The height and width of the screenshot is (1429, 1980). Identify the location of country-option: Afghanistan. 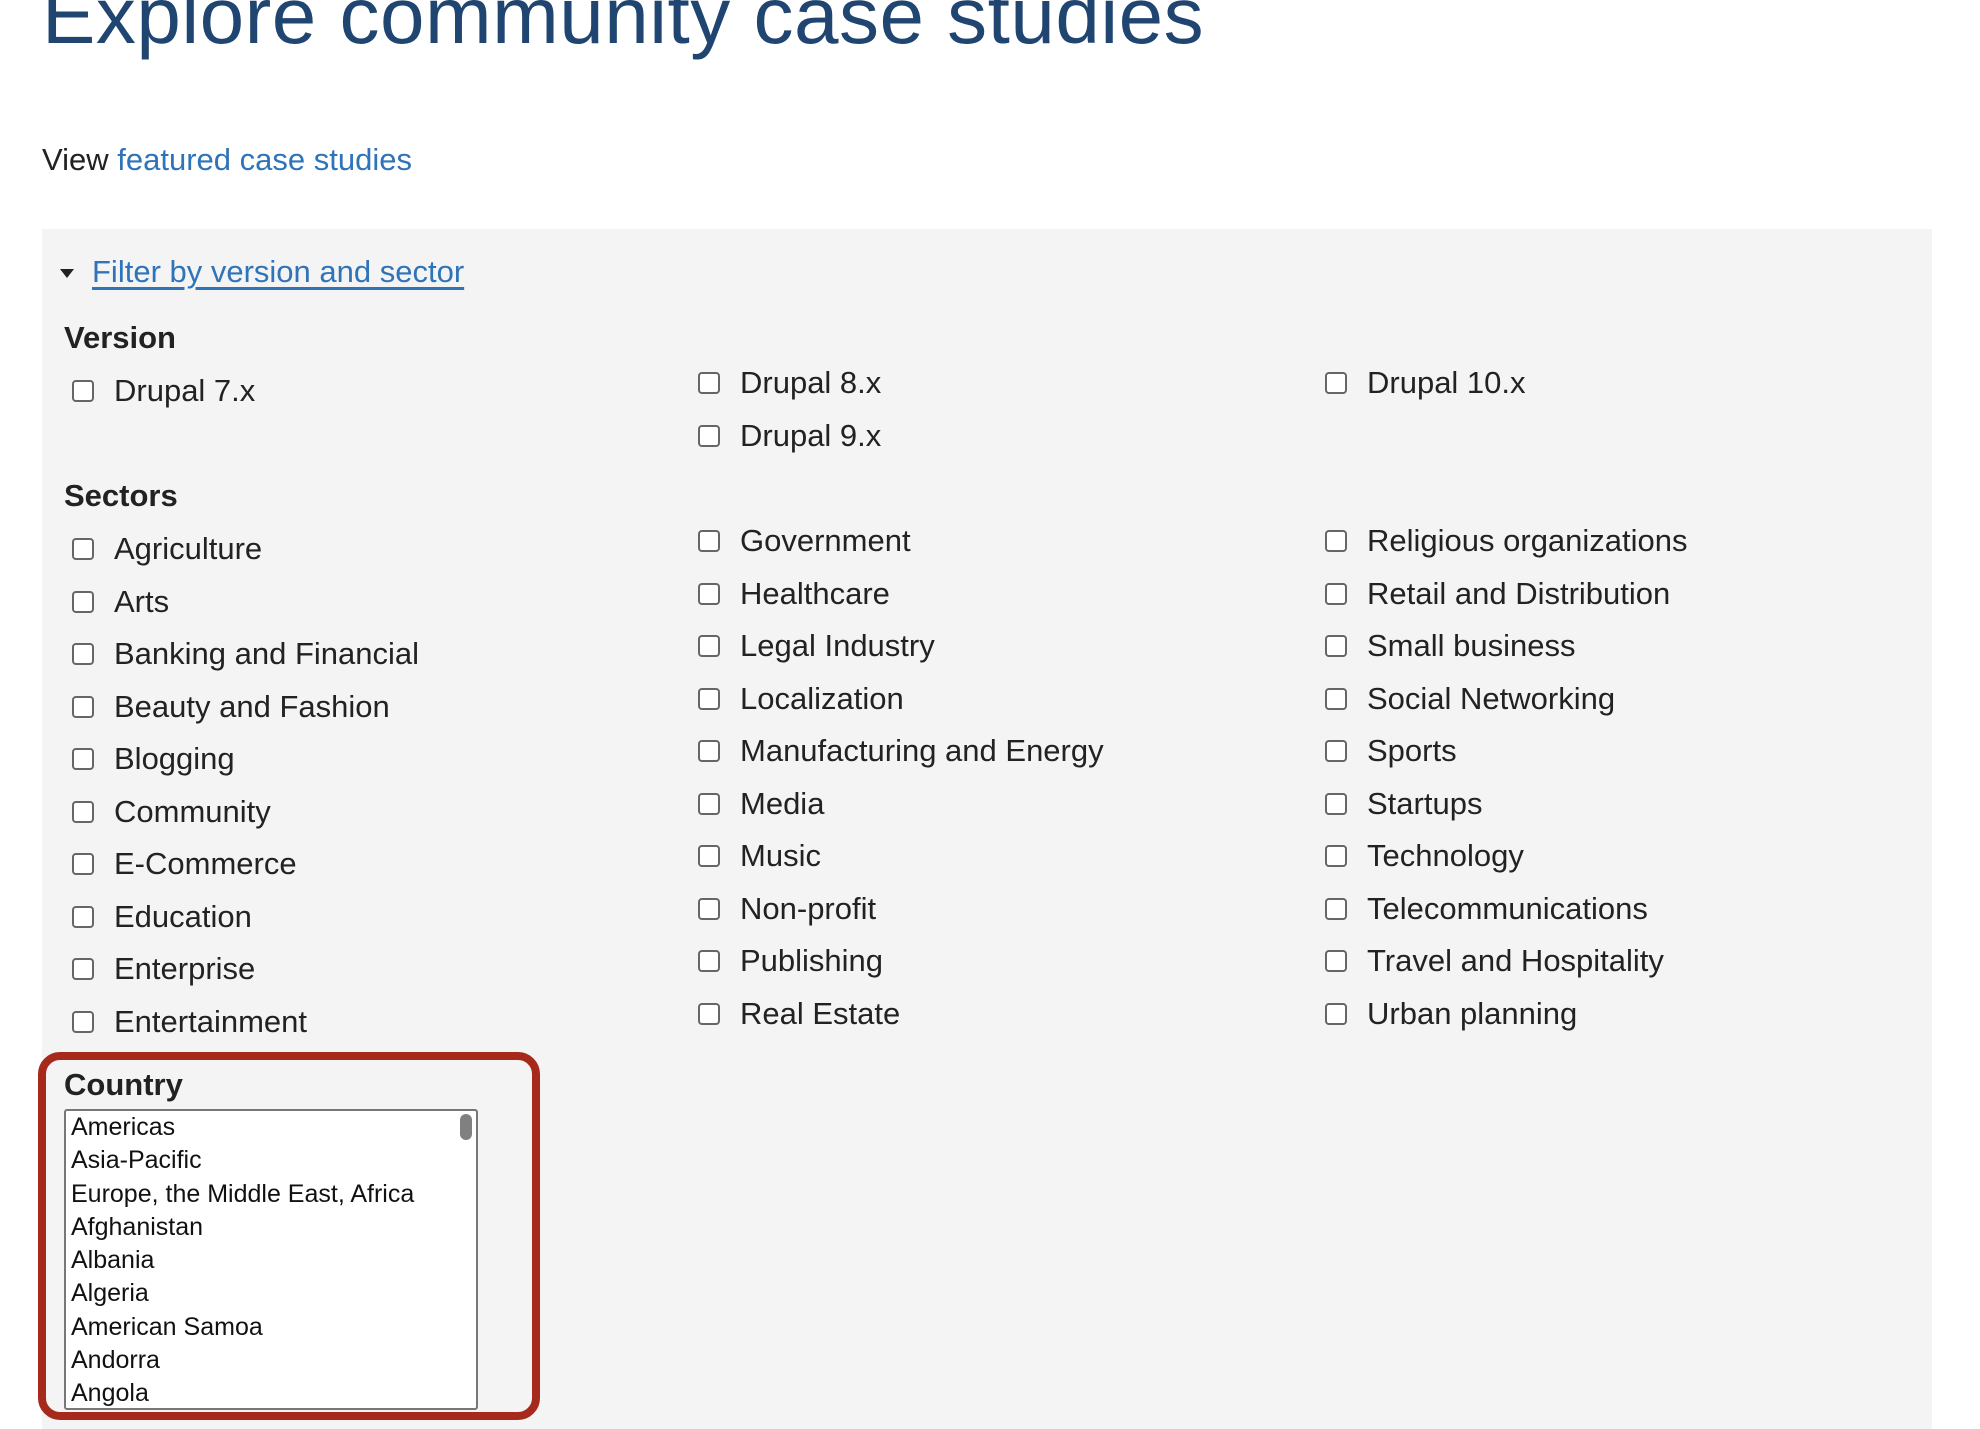
(271, 1227).